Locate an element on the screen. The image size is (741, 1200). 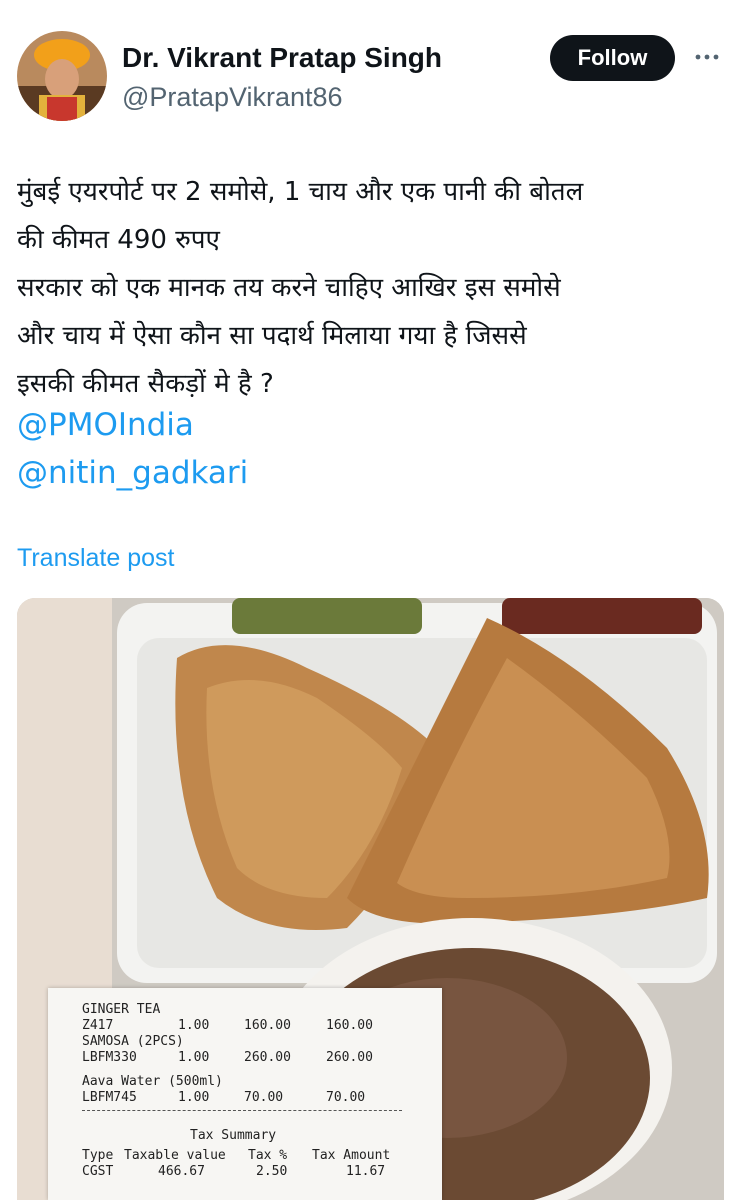
post-line: की कीमत 490 रुपए is located at coordinates (118, 240).